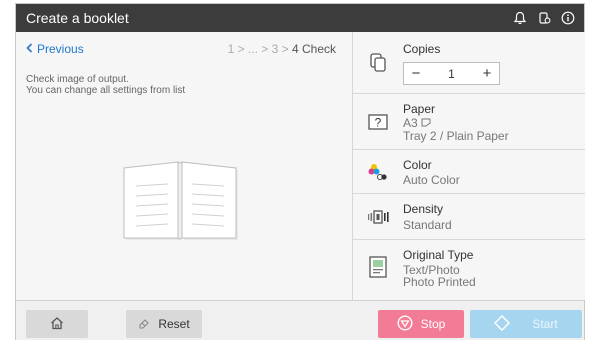  Describe the element at coordinates (416, 73) in the screenshot. I see `decrease-copies-button: −` at that location.